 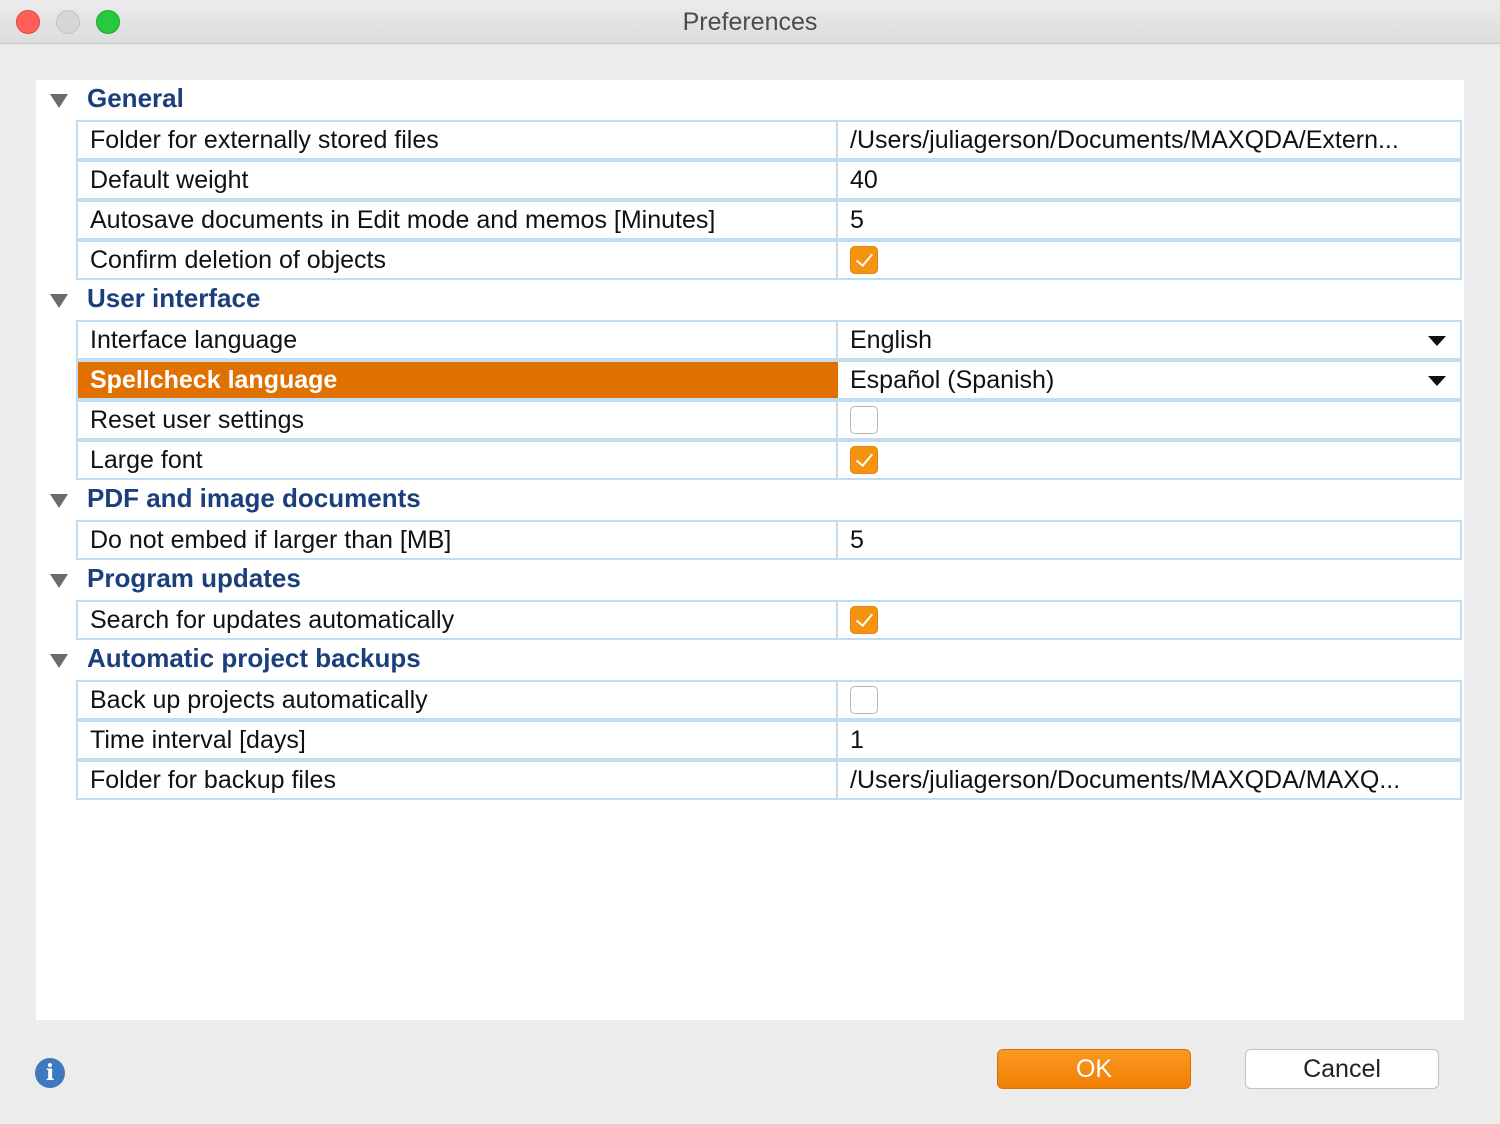 What do you see at coordinates (174, 298) in the screenshot?
I see `section-title: User interface` at bounding box center [174, 298].